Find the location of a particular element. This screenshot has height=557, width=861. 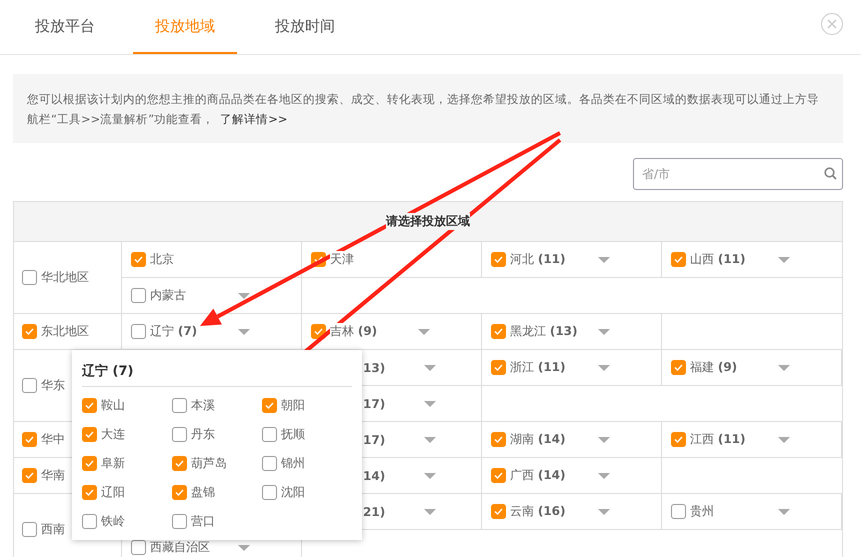

province-label: 云南 (16) is located at coordinates (538, 511).